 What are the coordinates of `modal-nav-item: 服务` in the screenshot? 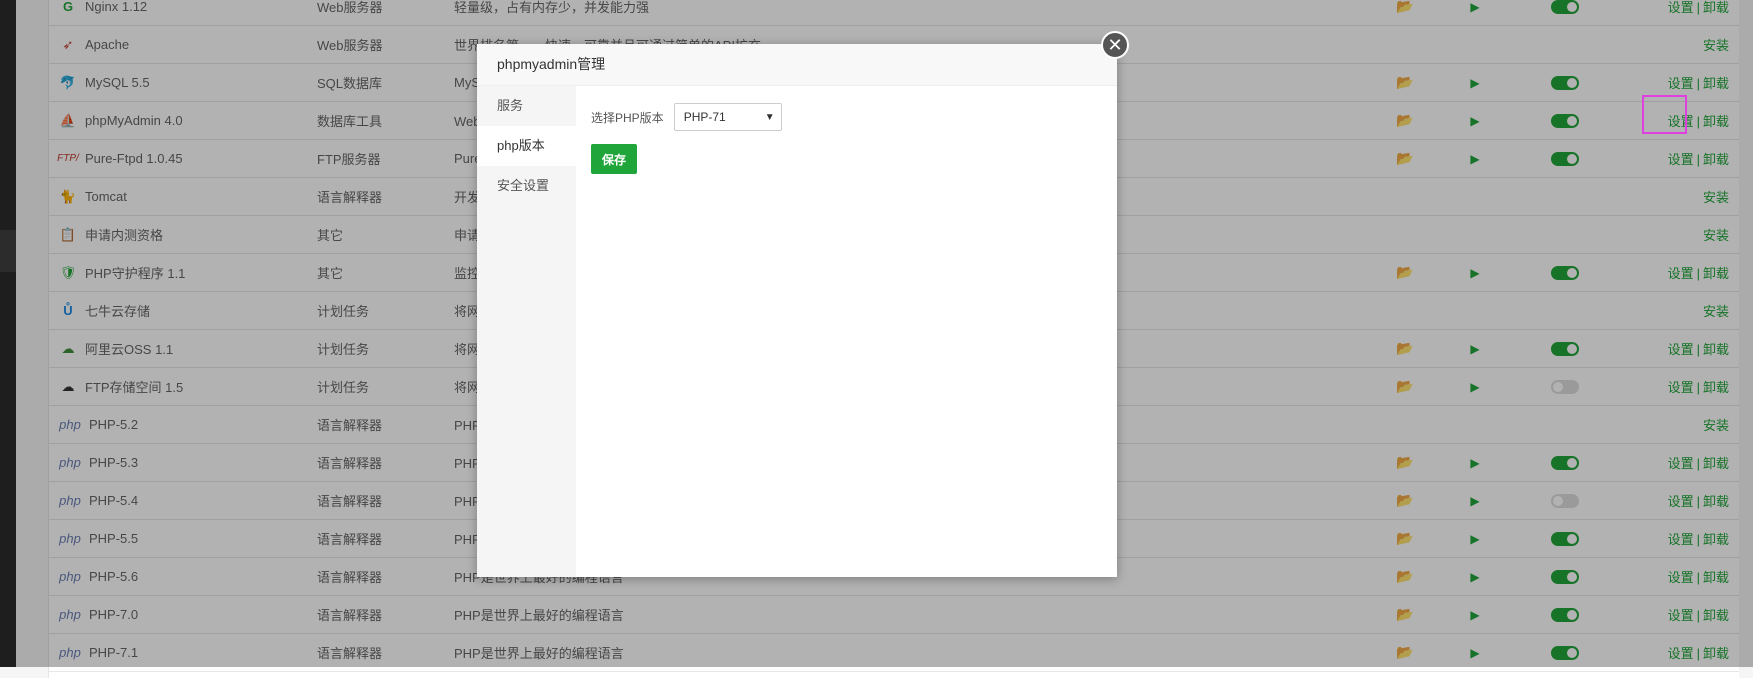 It's located at (526, 106).